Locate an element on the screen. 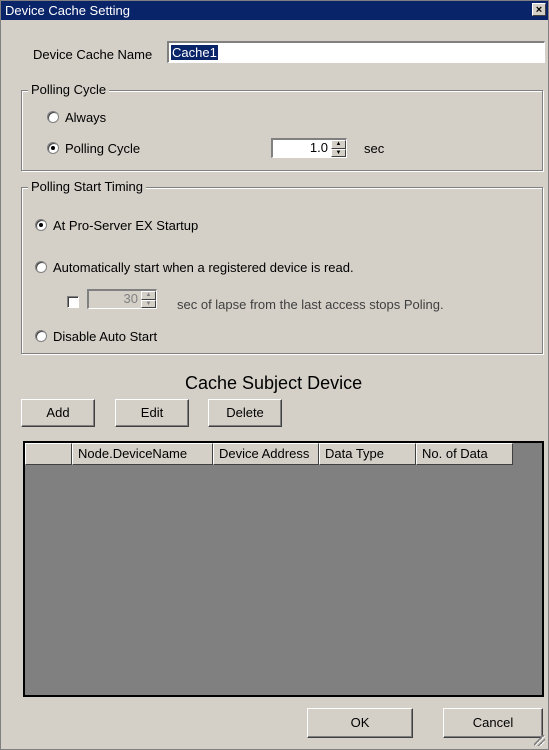 This screenshot has height=750, width=549. column-header-data-type: Data Type is located at coordinates (367, 454).